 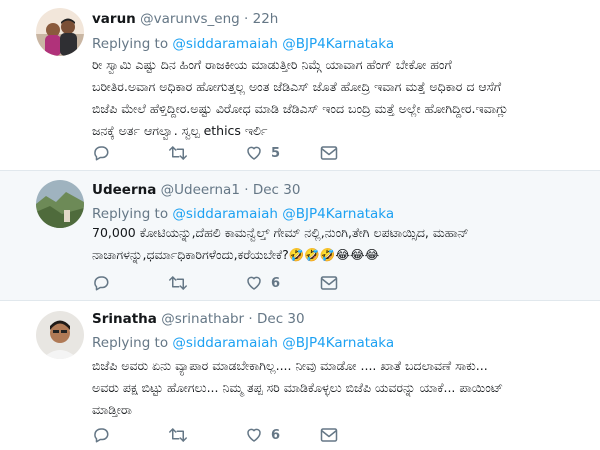 I want to click on display-name: Udeerna, so click(x=124, y=190).